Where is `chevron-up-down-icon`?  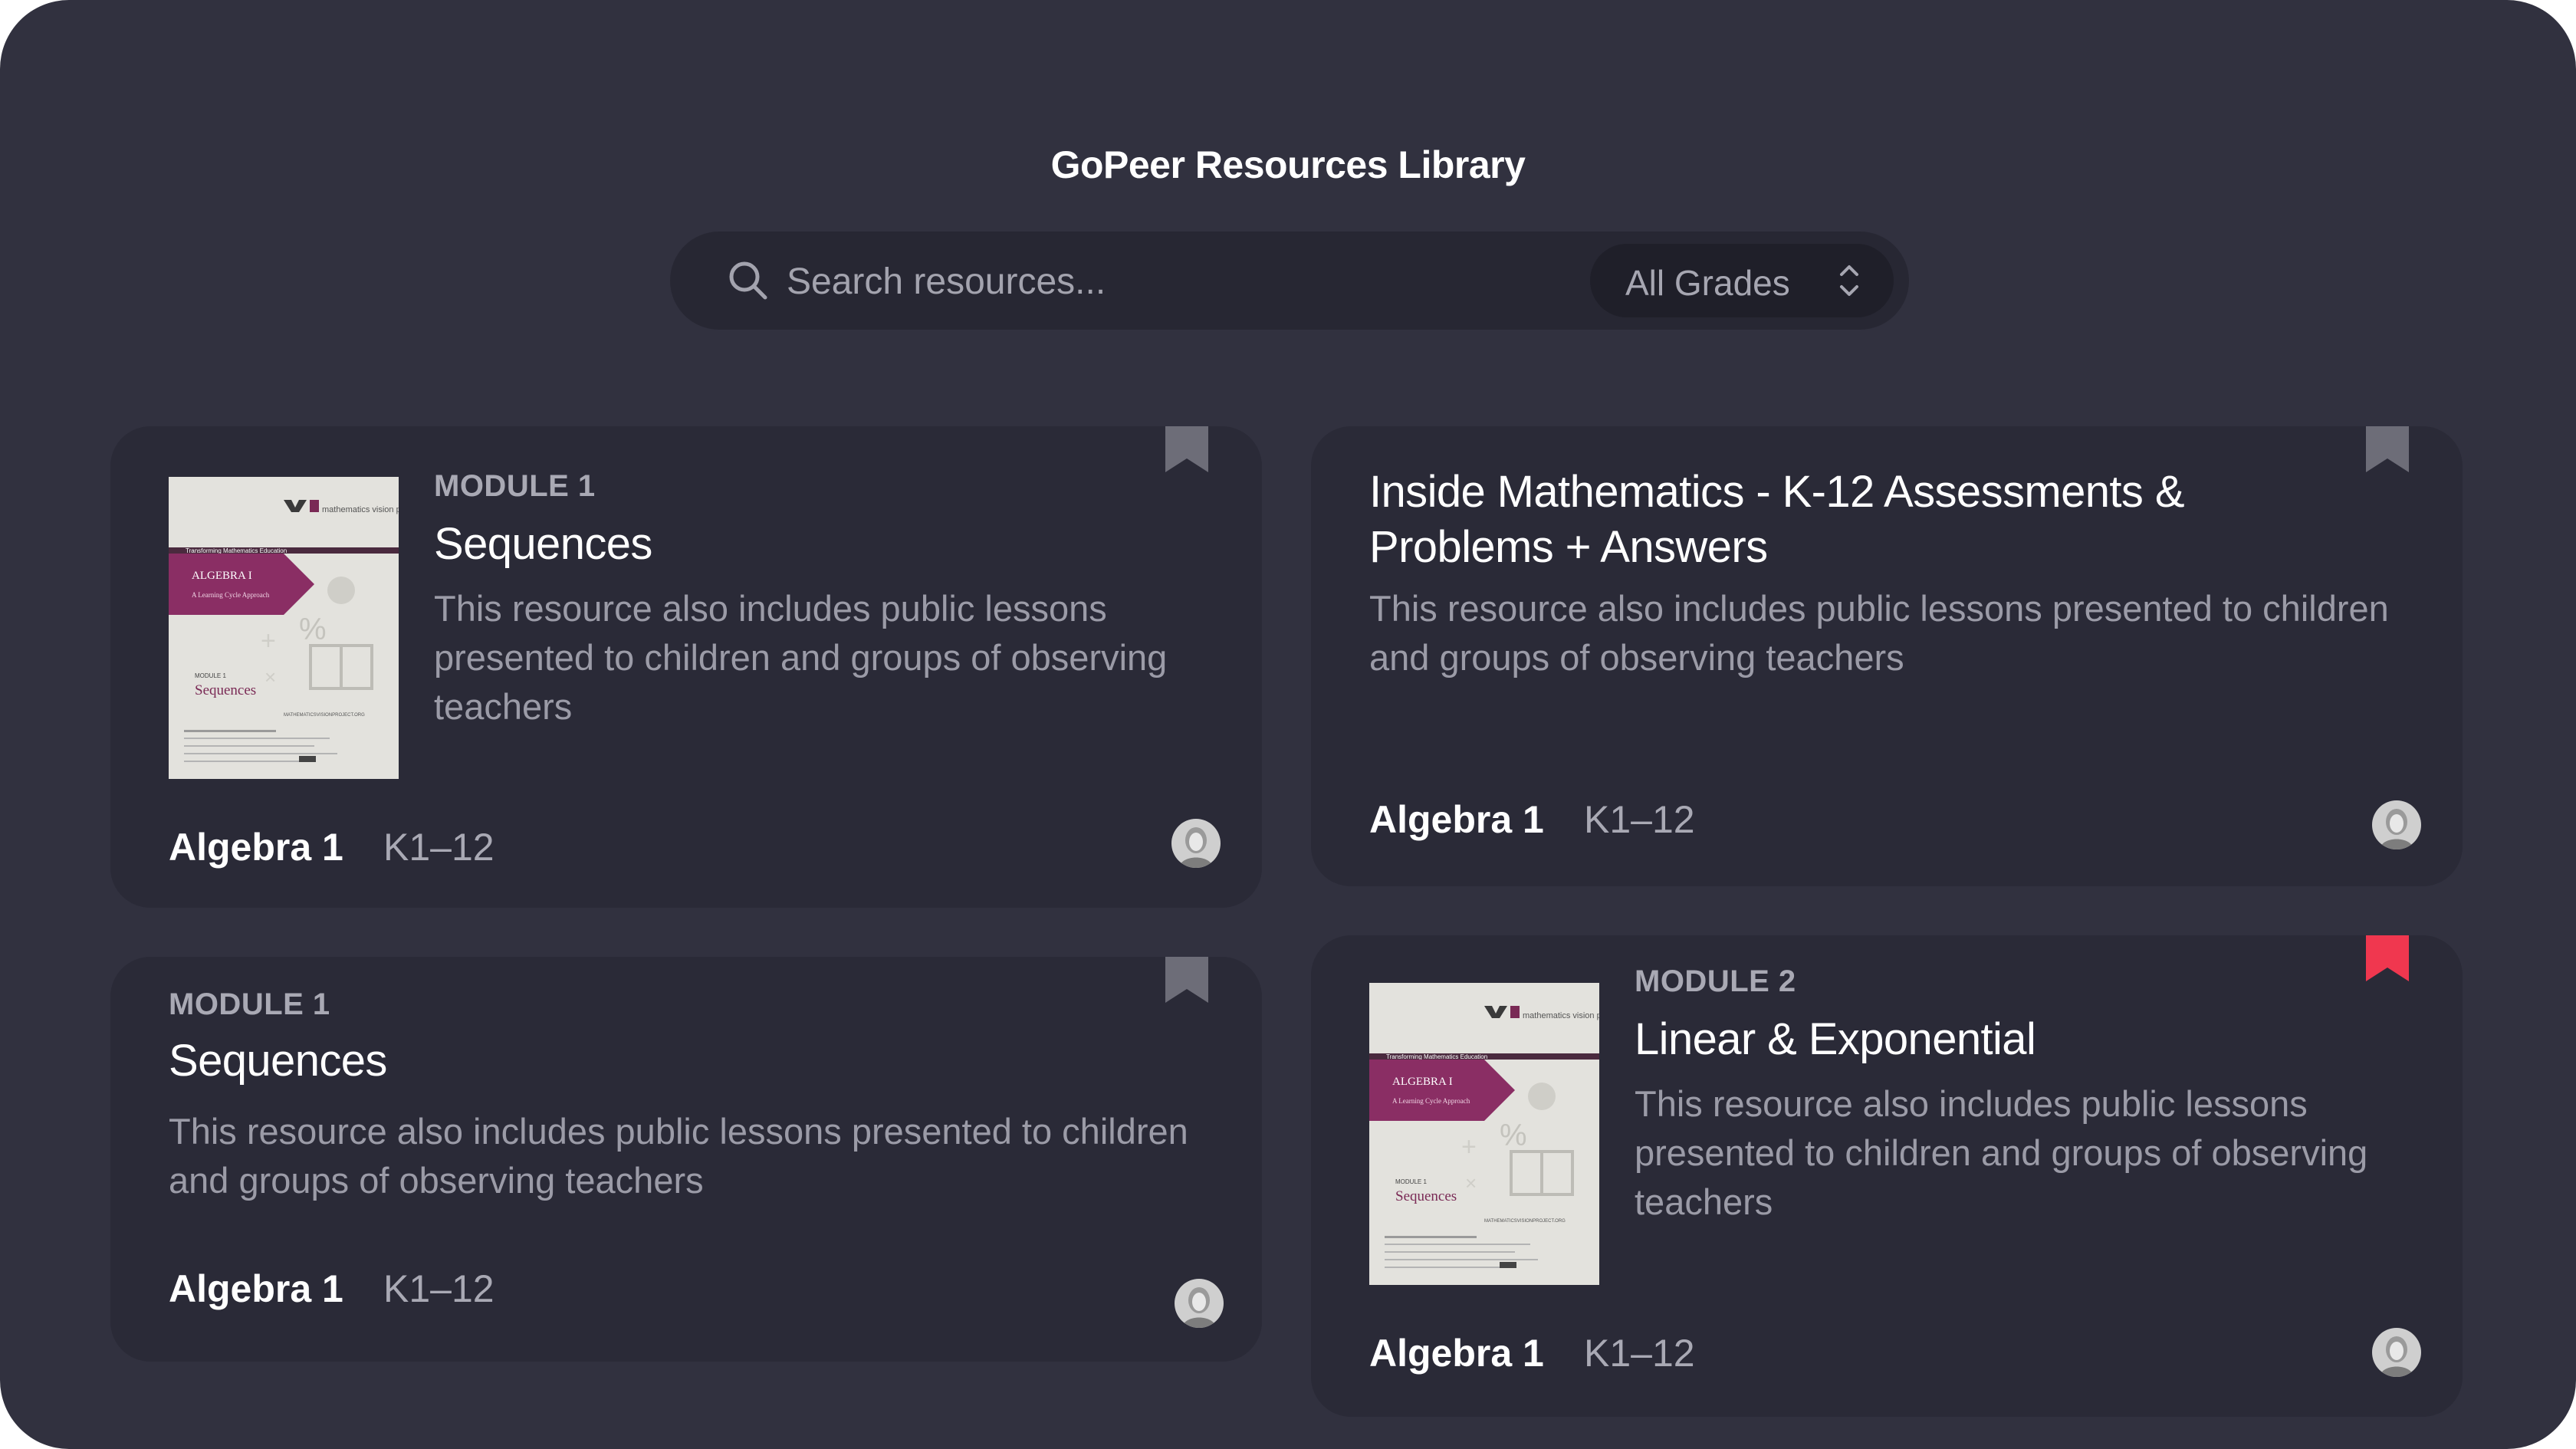 chevron-up-down-icon is located at coordinates (1849, 280).